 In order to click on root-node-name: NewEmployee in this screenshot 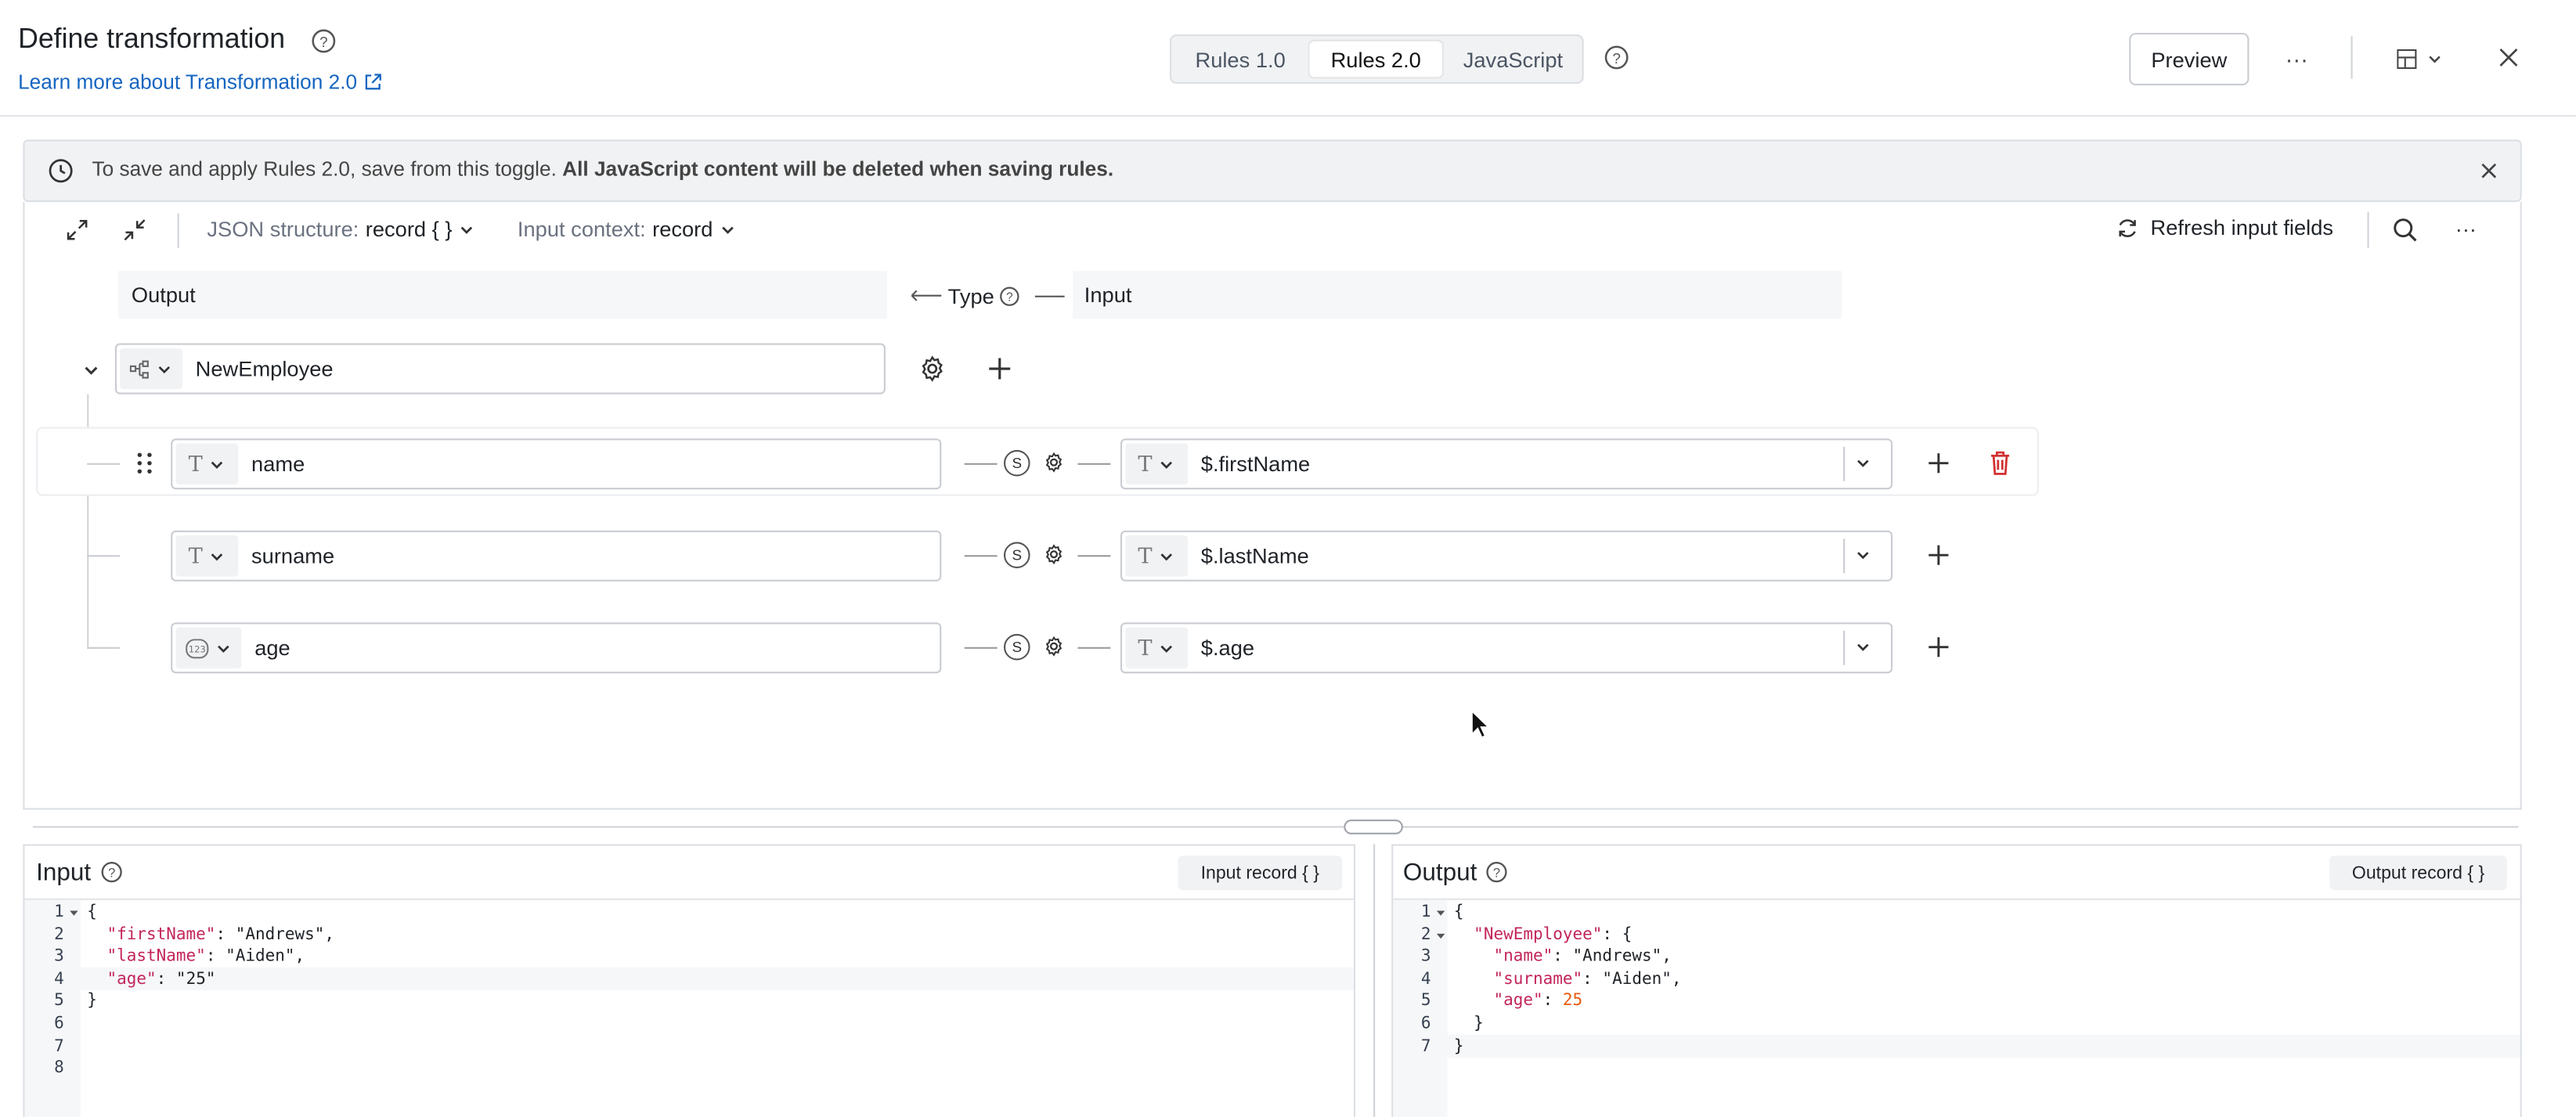, I will do `click(264, 369)`.